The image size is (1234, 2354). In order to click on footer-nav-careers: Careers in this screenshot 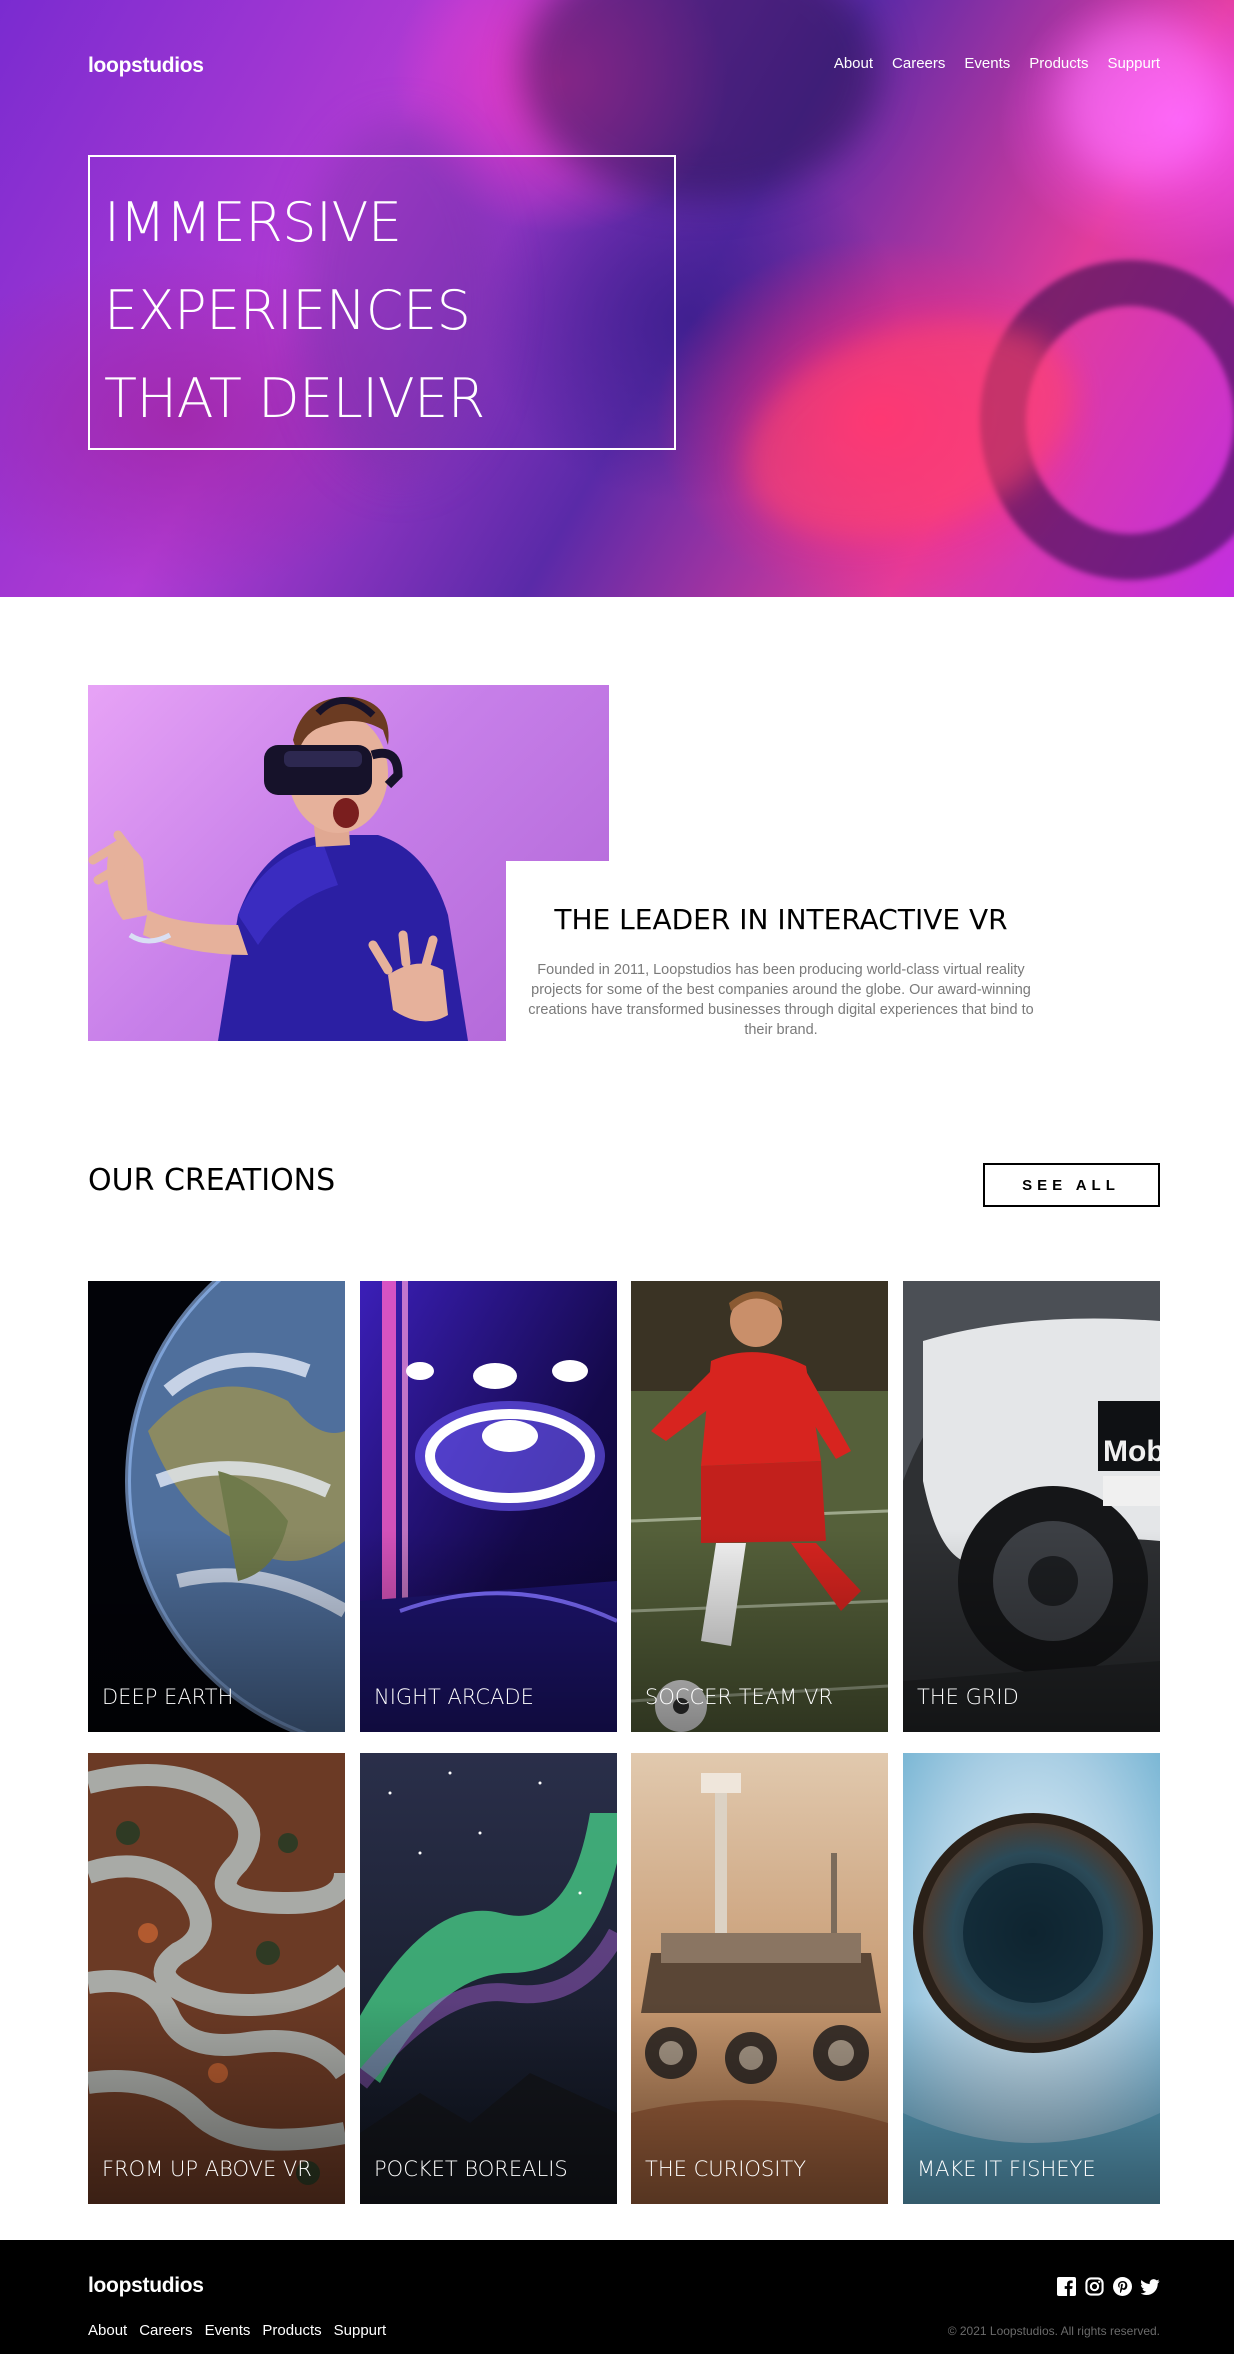, I will do `click(165, 2330)`.